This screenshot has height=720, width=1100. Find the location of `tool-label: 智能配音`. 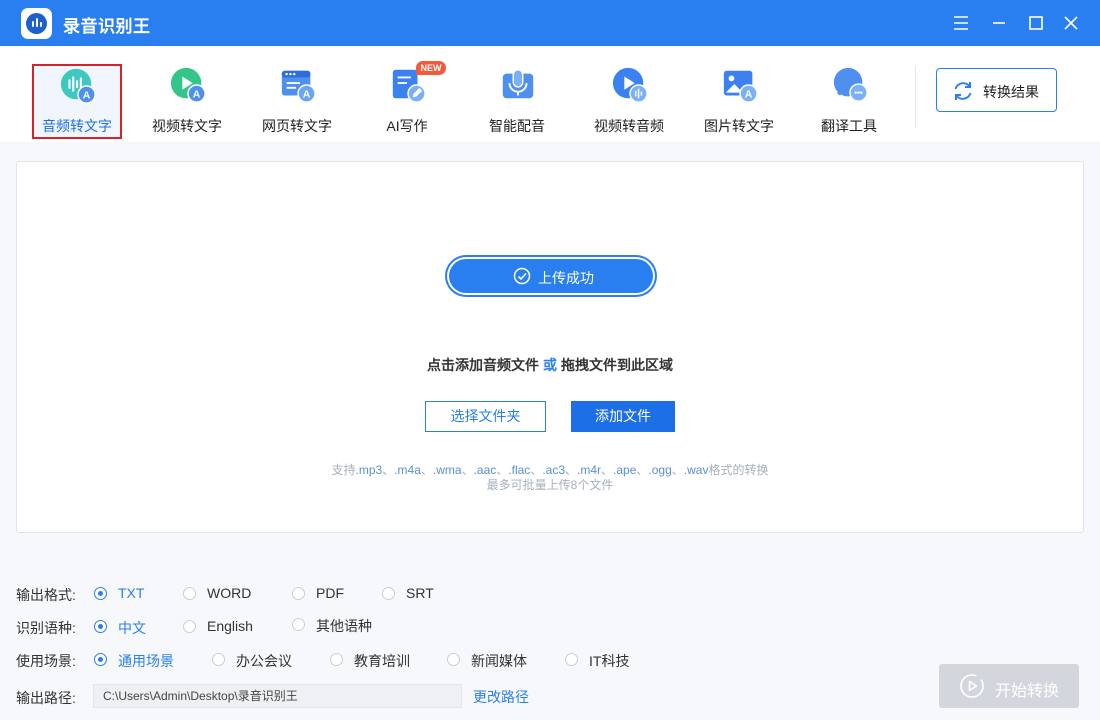

tool-label: 智能配音 is located at coordinates (517, 126).